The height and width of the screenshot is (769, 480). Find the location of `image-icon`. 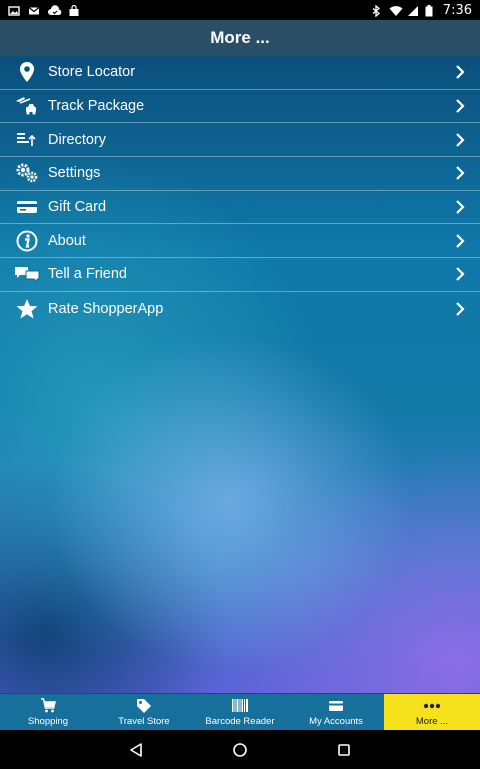

image-icon is located at coordinates (14, 10).